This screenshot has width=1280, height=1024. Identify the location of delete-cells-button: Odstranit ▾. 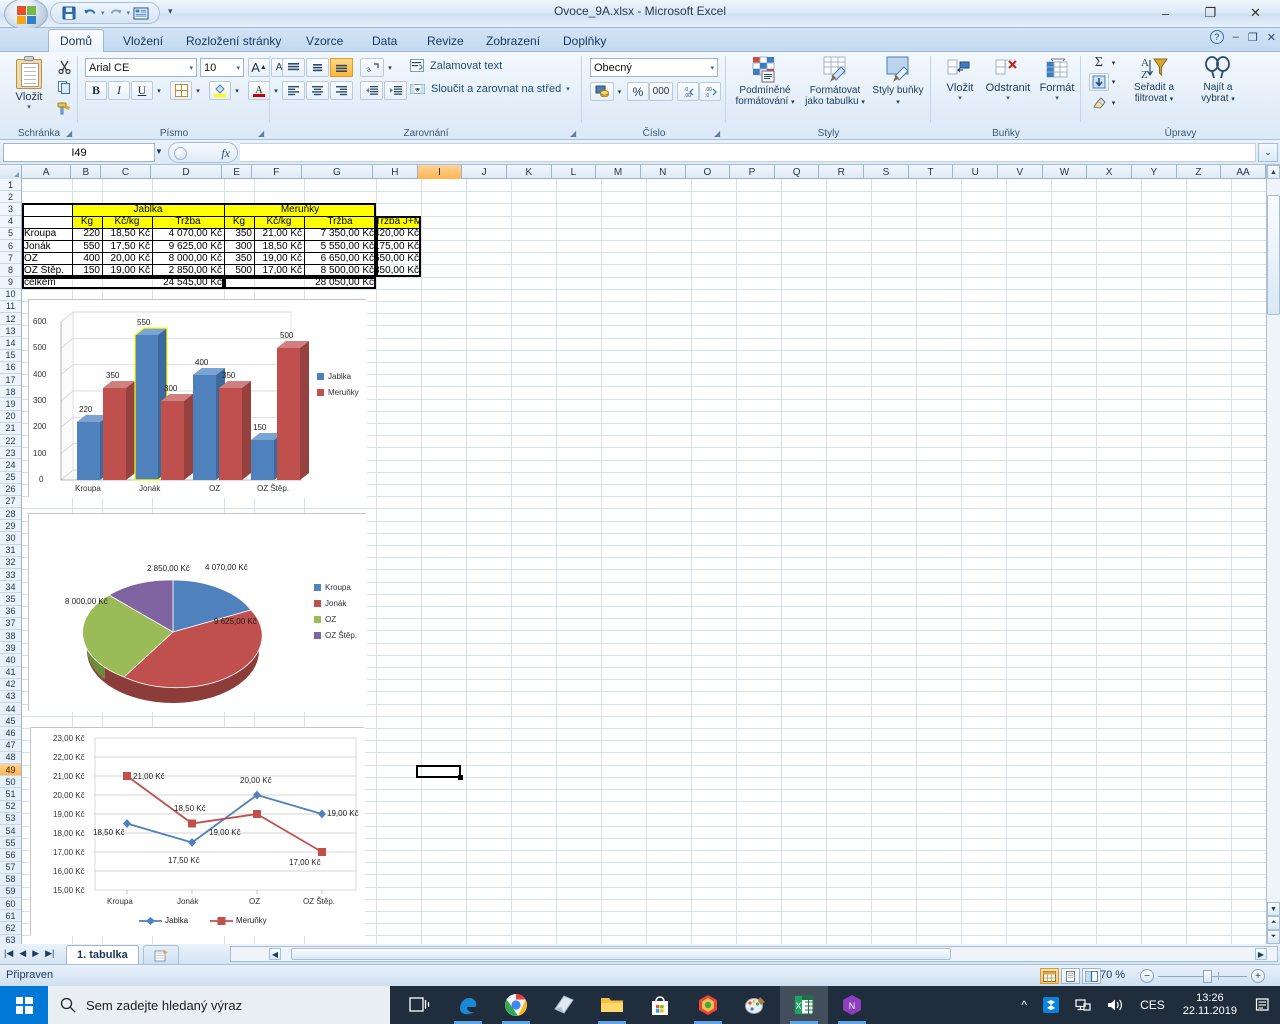
(1008, 80).